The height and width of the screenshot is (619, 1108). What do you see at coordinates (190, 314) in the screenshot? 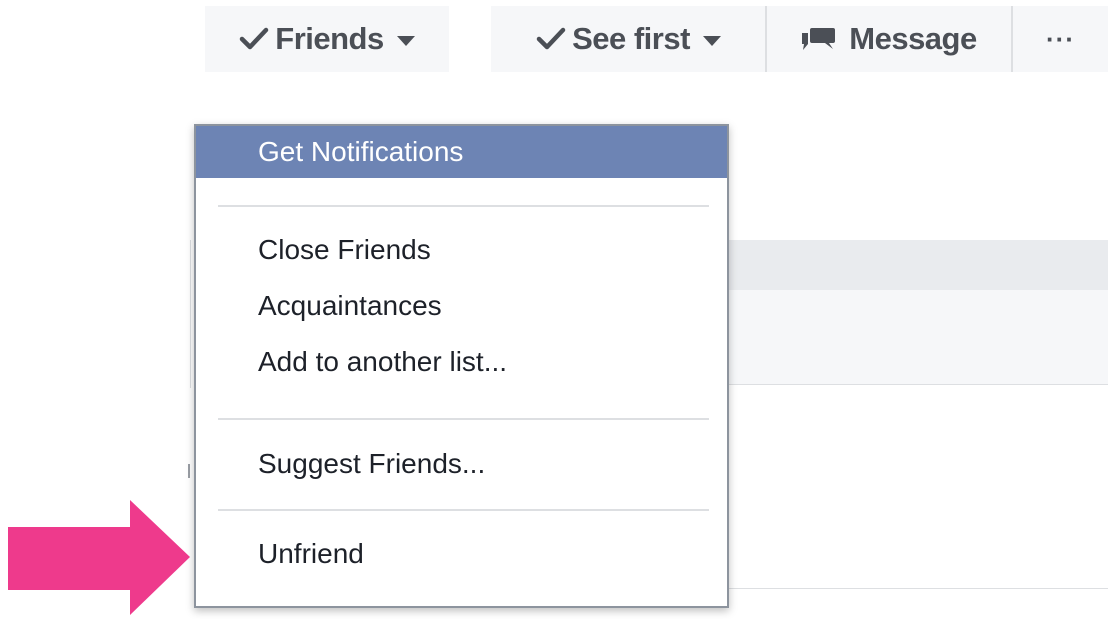
I see `background-rule` at bounding box center [190, 314].